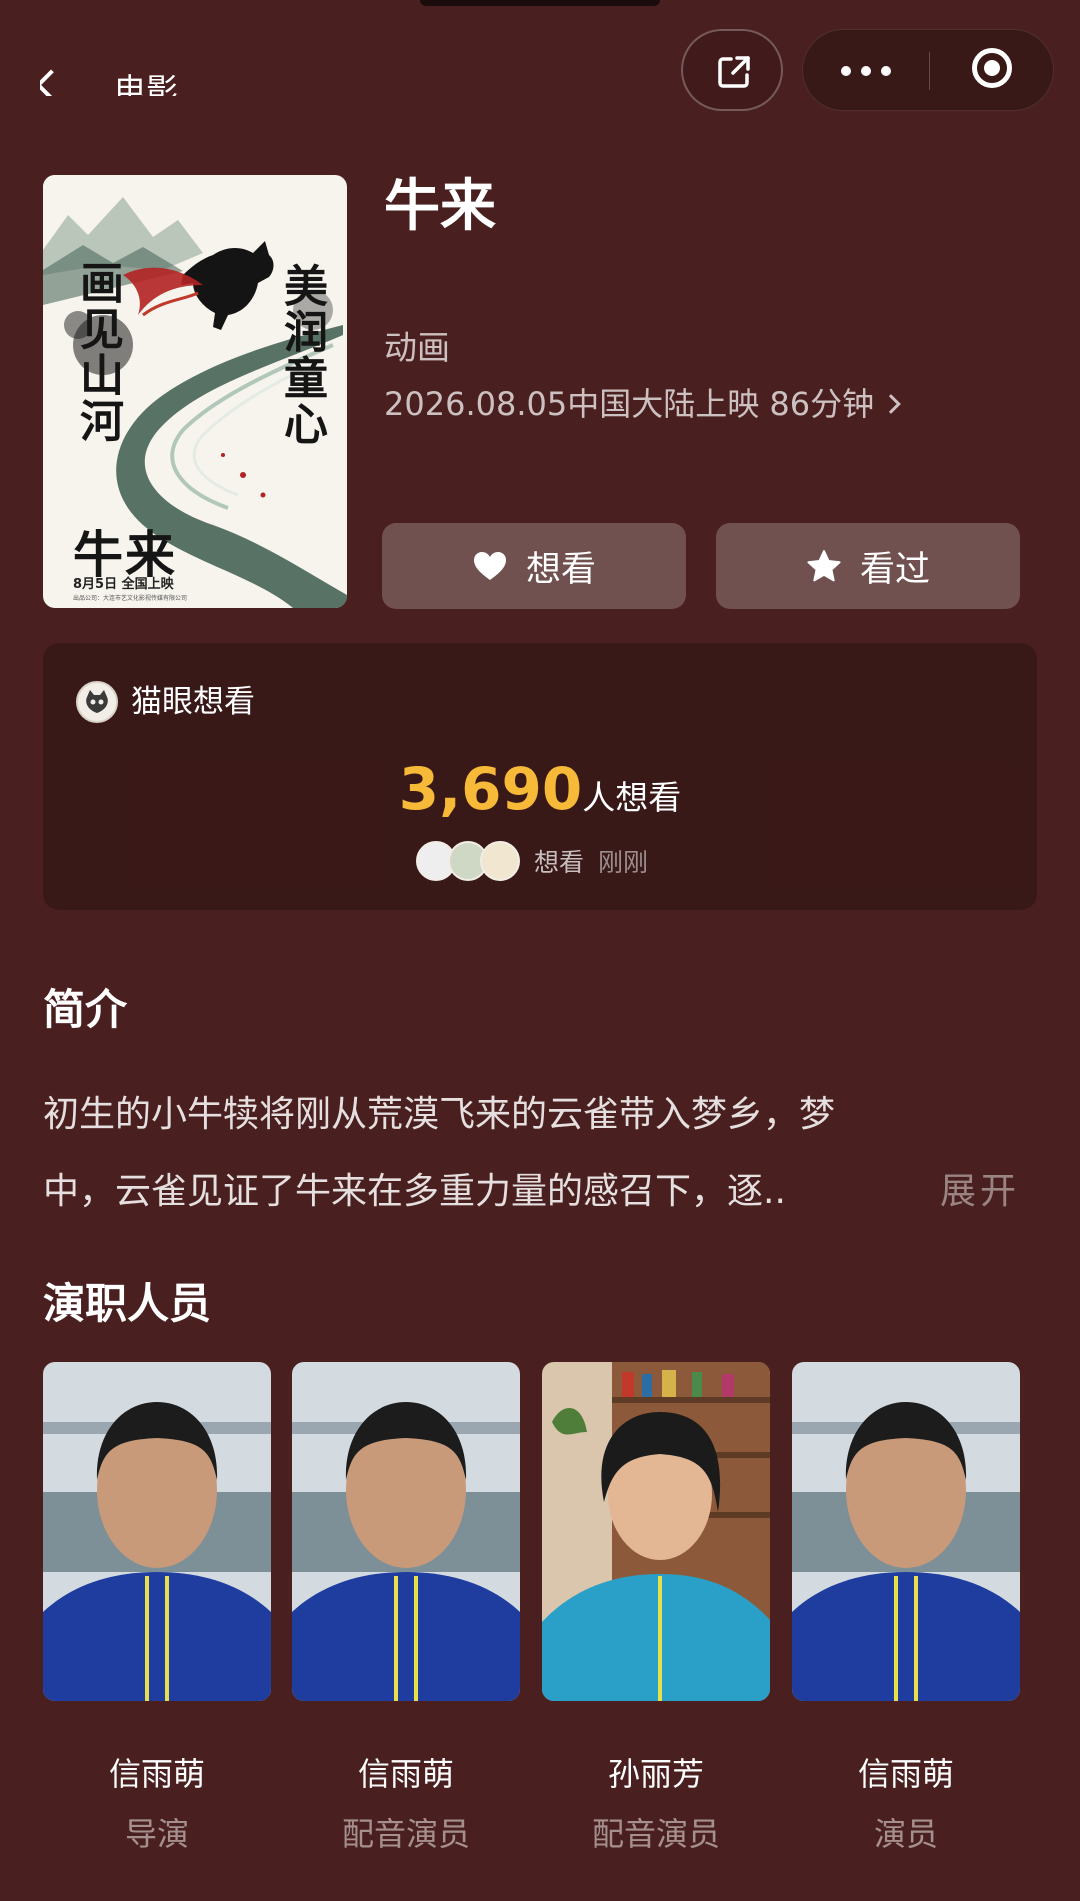 The height and width of the screenshot is (1901, 1080). Describe the element at coordinates (980, 1191) in the screenshot. I see `expand-synopsis-link: 展开` at that location.